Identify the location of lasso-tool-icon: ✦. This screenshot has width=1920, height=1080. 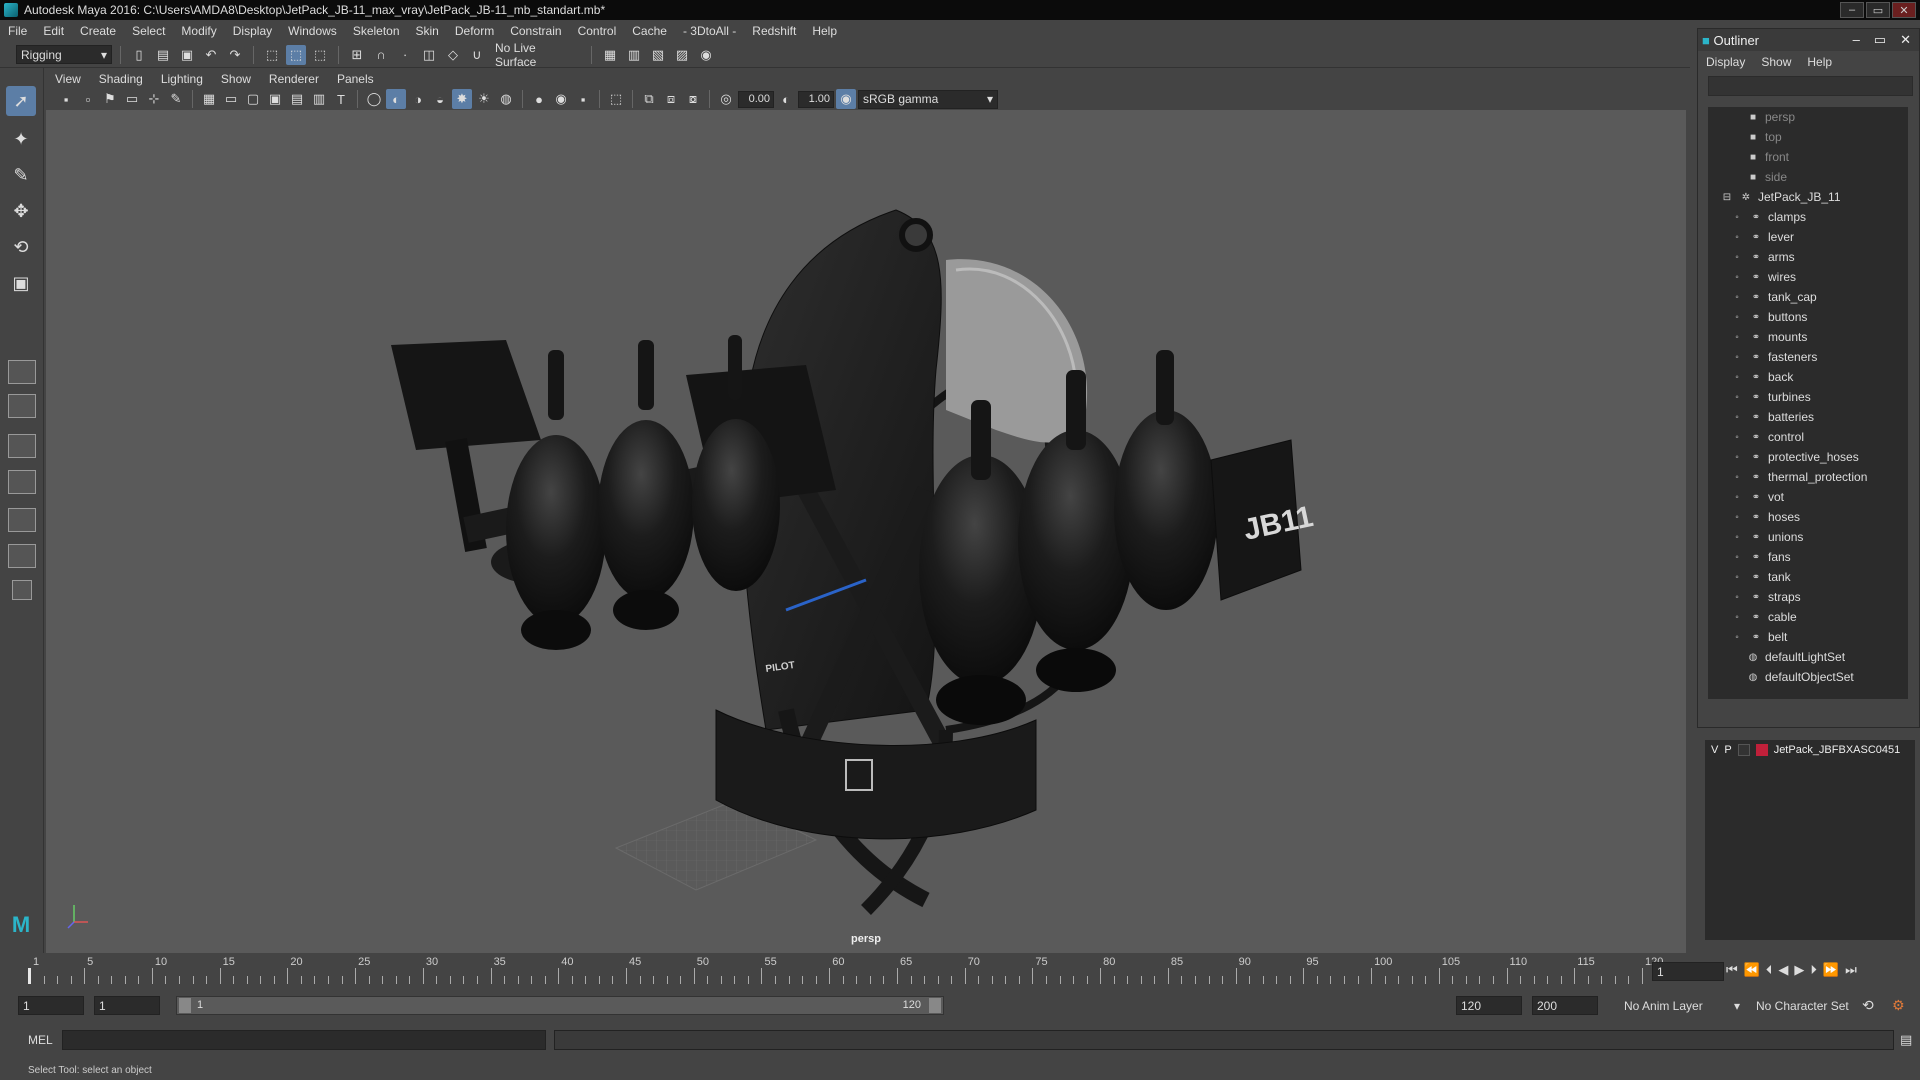
(21, 139).